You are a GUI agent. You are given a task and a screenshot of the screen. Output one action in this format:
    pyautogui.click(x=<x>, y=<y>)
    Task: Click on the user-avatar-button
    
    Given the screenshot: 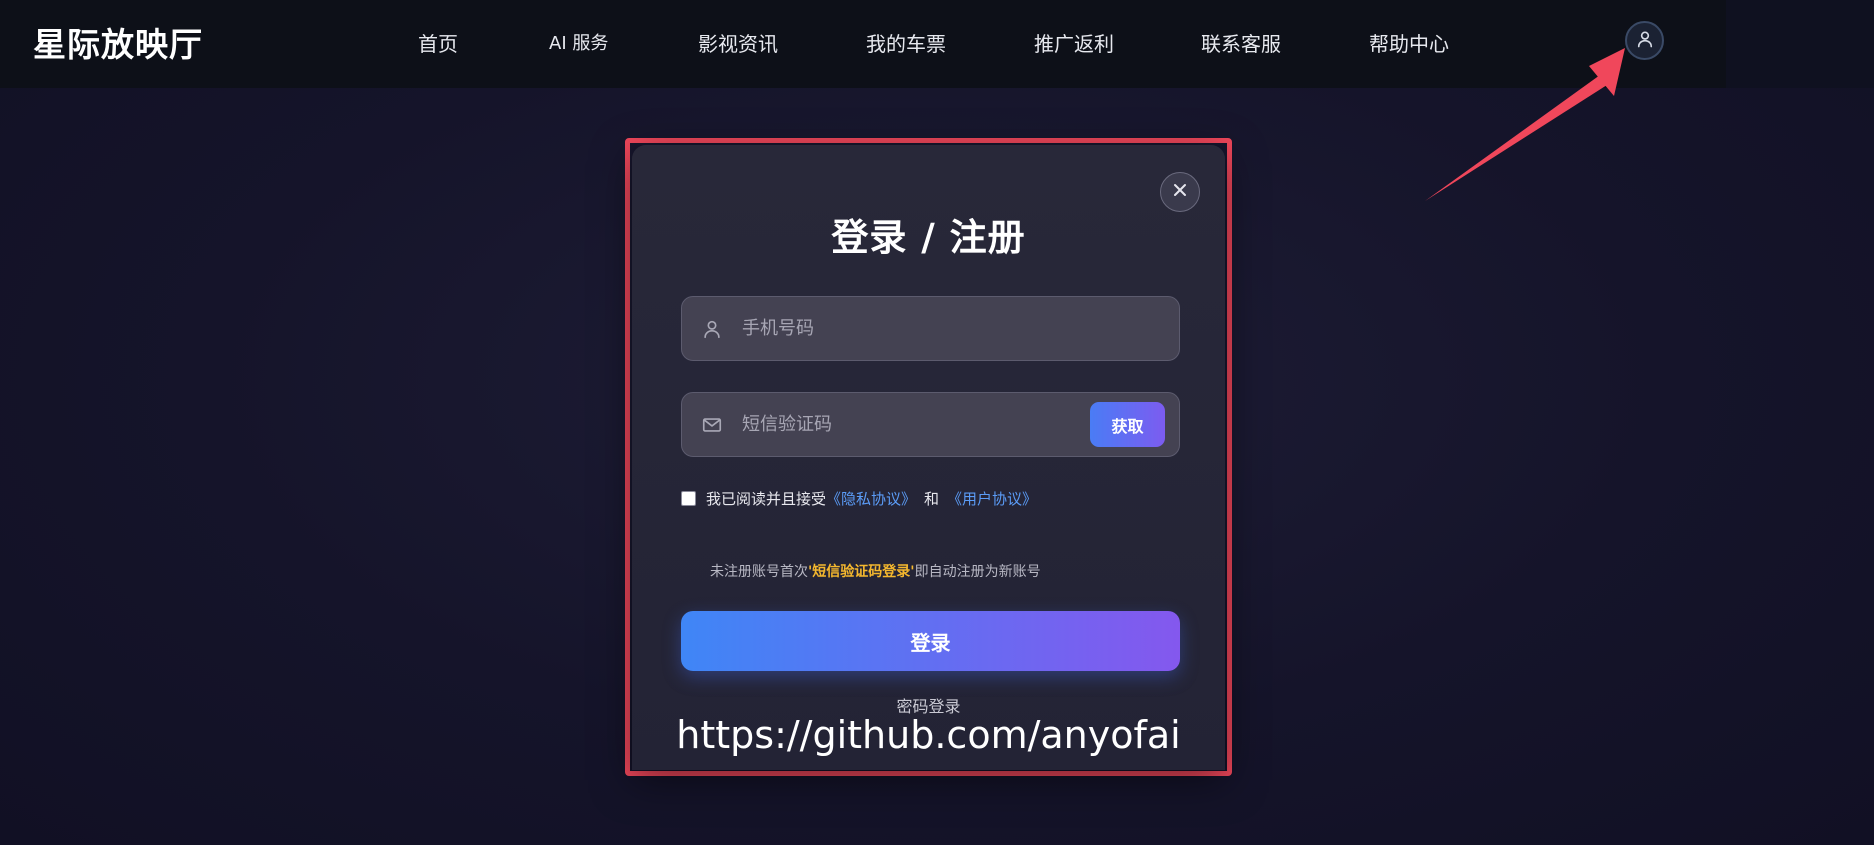 What is the action you would take?
    pyautogui.click(x=1644, y=40)
    